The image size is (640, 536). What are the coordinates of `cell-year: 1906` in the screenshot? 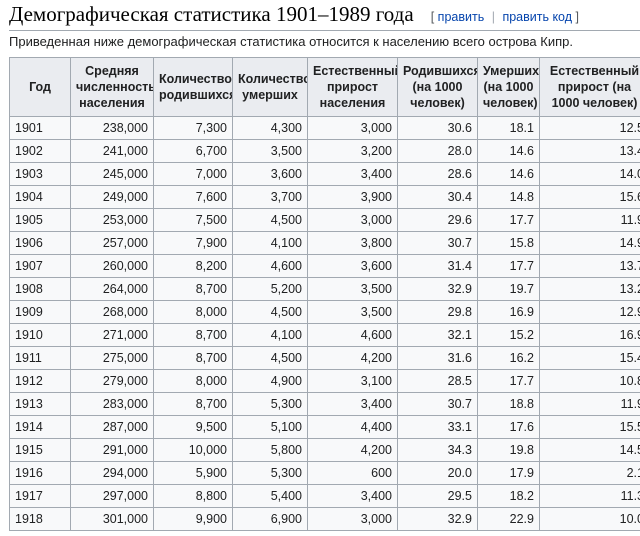 It's located at (40, 243).